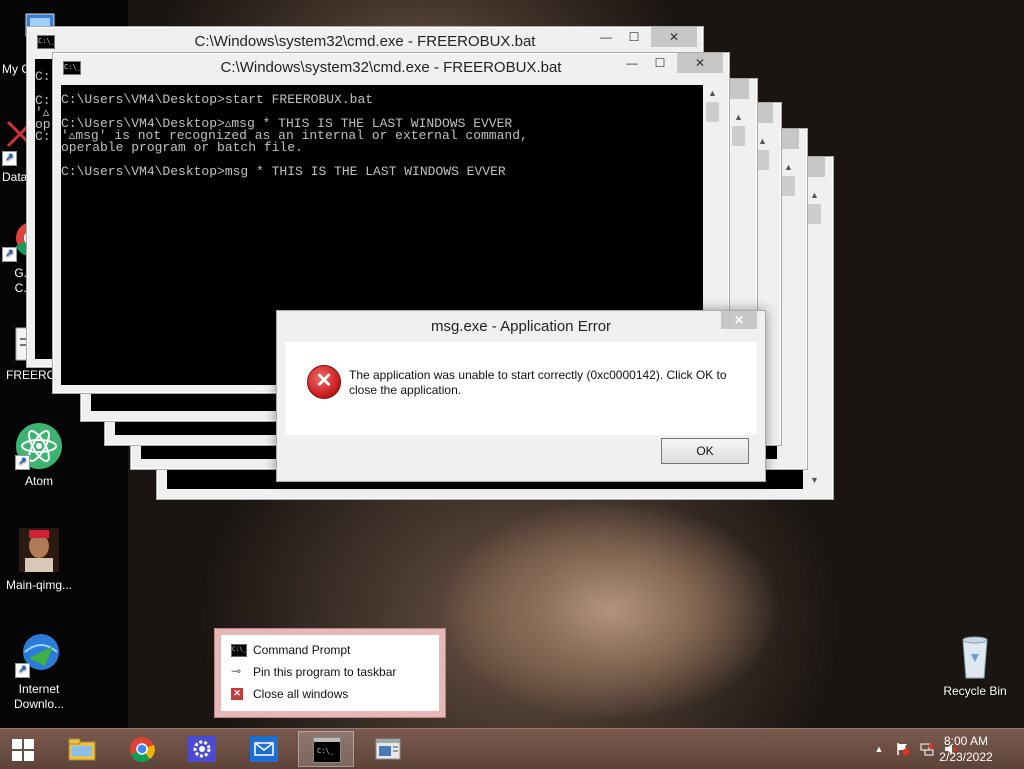 The width and height of the screenshot is (1024, 769). I want to click on recycle-bin-icon, so click(975, 656).